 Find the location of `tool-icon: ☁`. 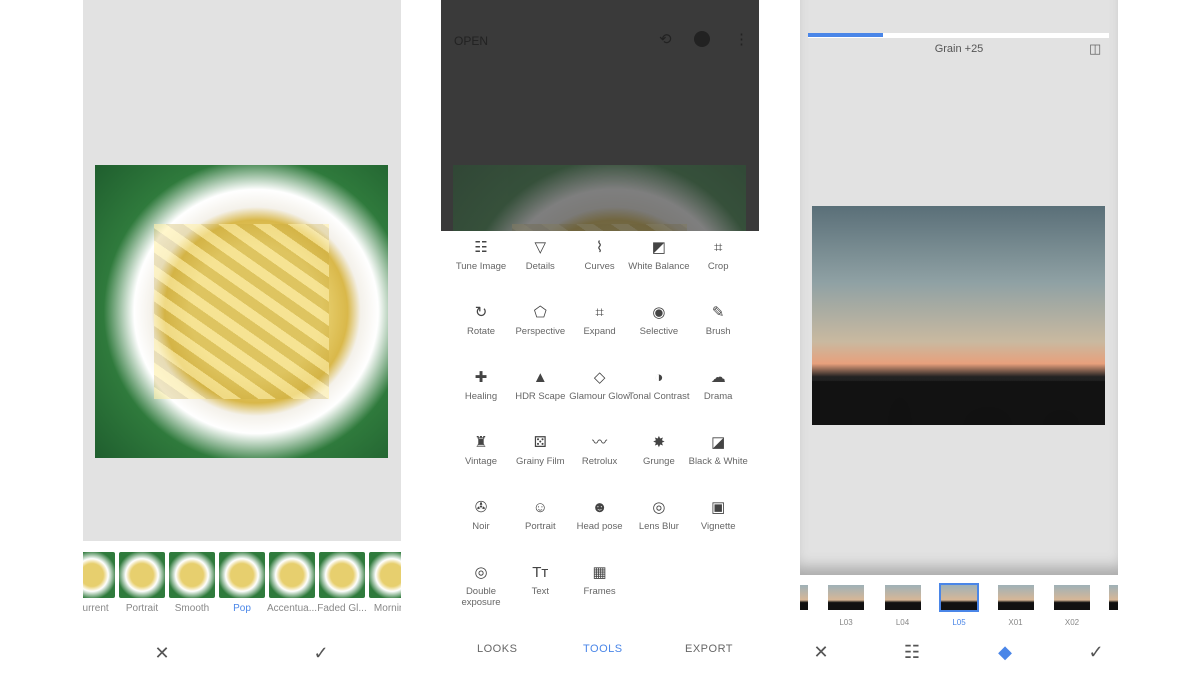

tool-icon: ☁ is located at coordinates (718, 377).